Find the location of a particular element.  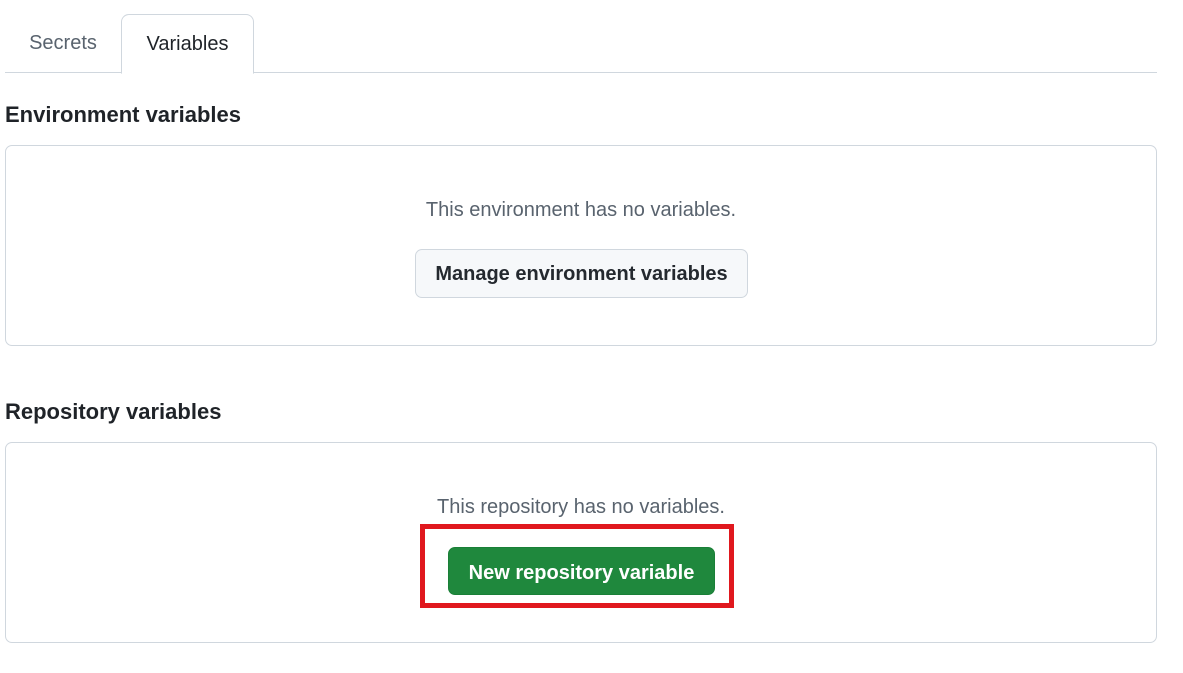

tab-nav: Secrets Variables is located at coordinates (581, 37).